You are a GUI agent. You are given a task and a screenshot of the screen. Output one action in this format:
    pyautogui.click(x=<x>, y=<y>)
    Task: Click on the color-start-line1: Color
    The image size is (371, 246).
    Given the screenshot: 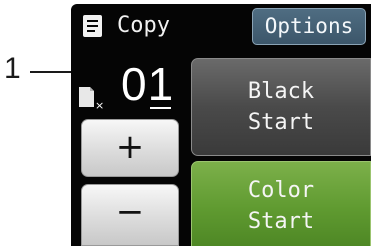 What is the action you would take?
    pyautogui.click(x=281, y=190)
    